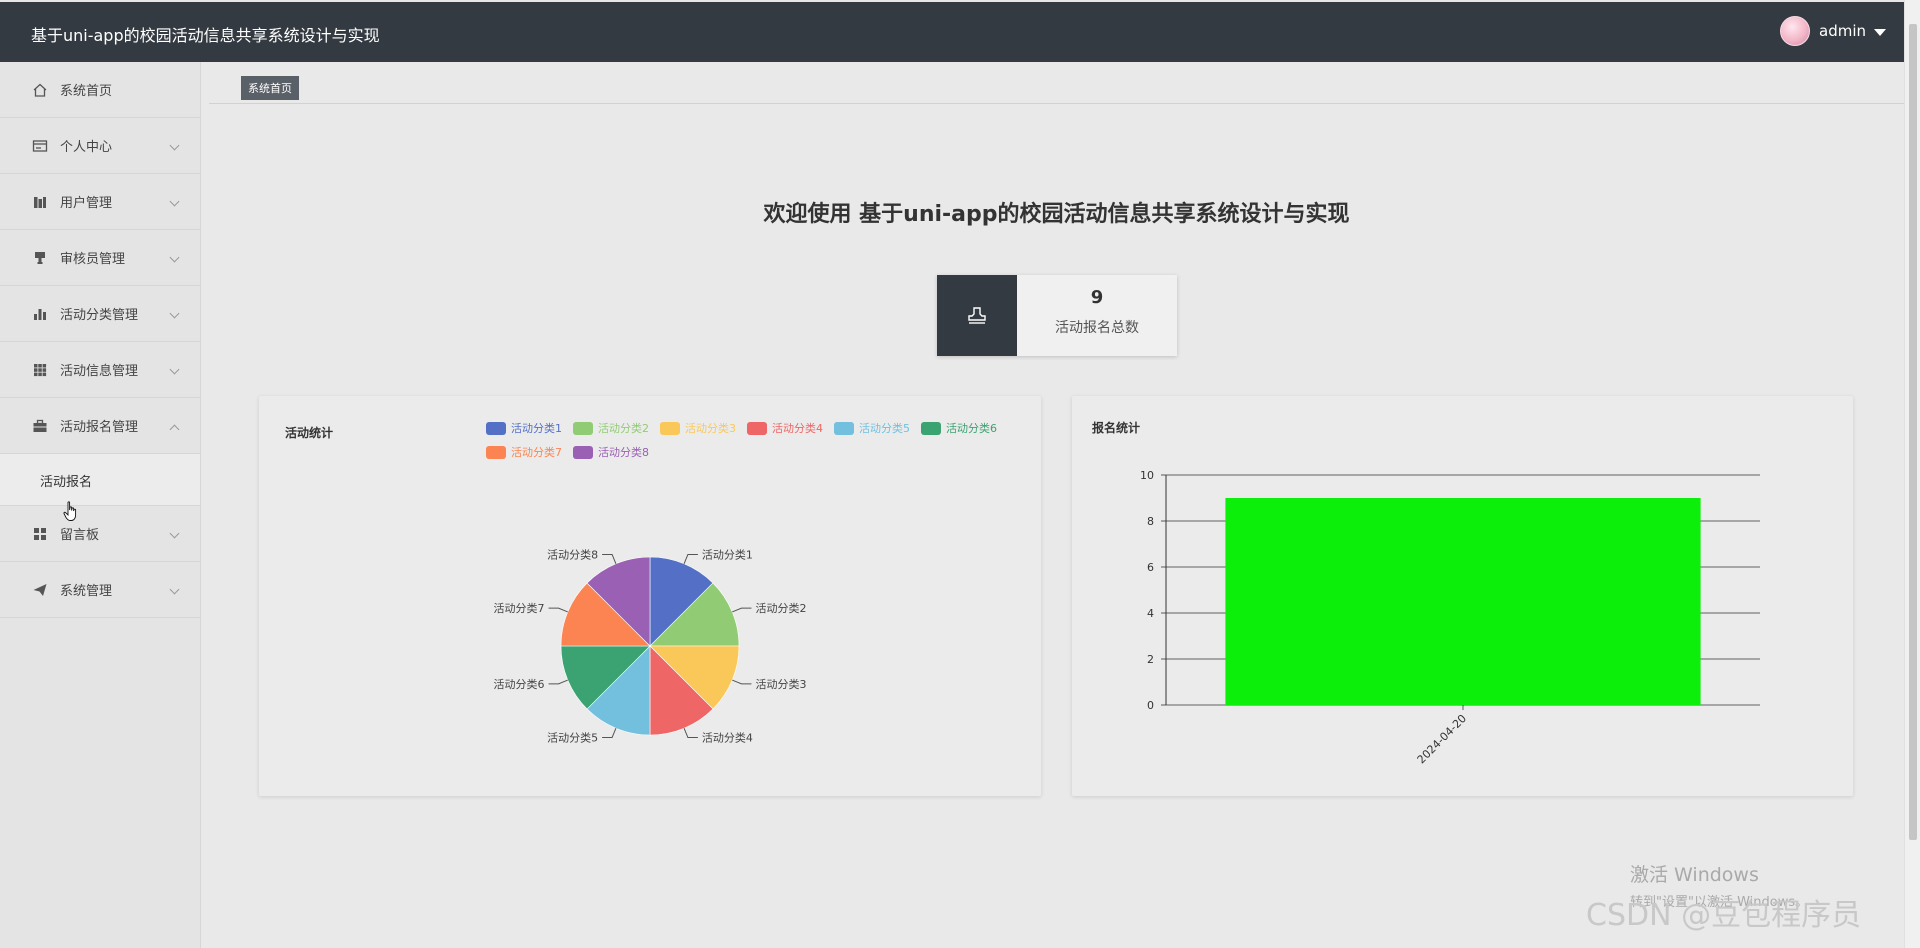  Describe the element at coordinates (80, 535) in the screenshot. I see `sidebar-item-label: 留言板` at that location.